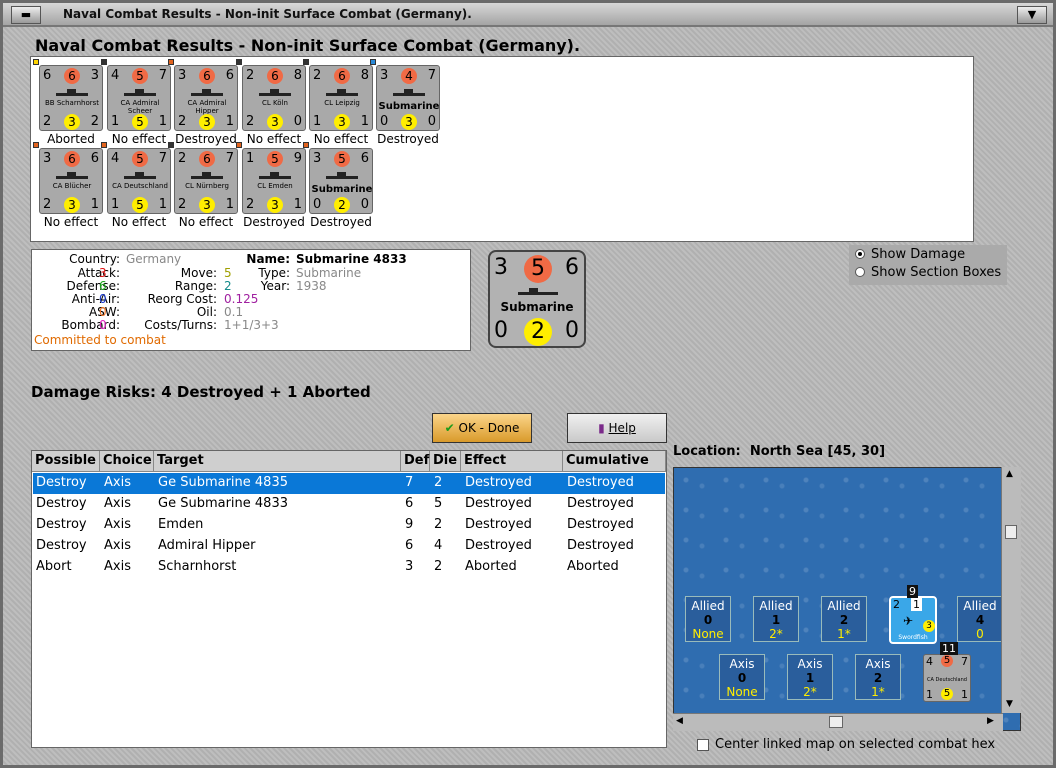 This screenshot has width=1056, height=768. I want to click on minimize-button: ▼, so click(1032, 15).